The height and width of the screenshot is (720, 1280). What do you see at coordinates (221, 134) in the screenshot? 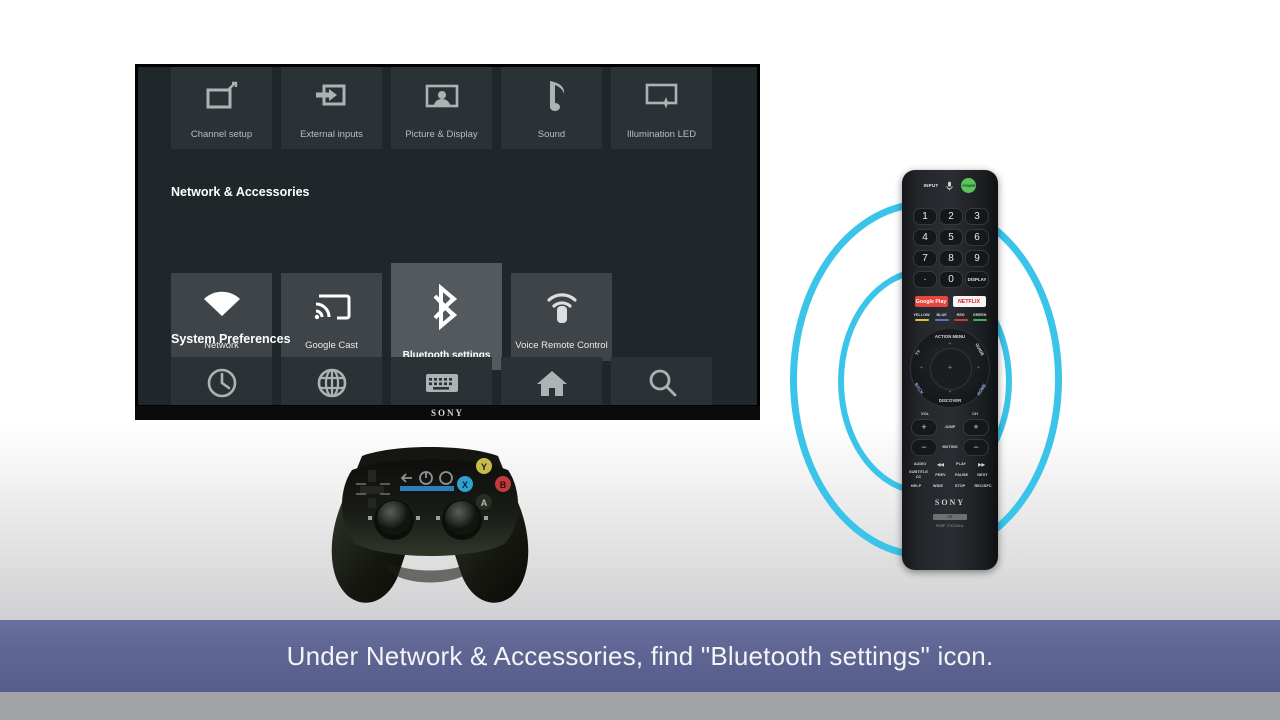
I see `tile-label: Channel setup` at bounding box center [221, 134].